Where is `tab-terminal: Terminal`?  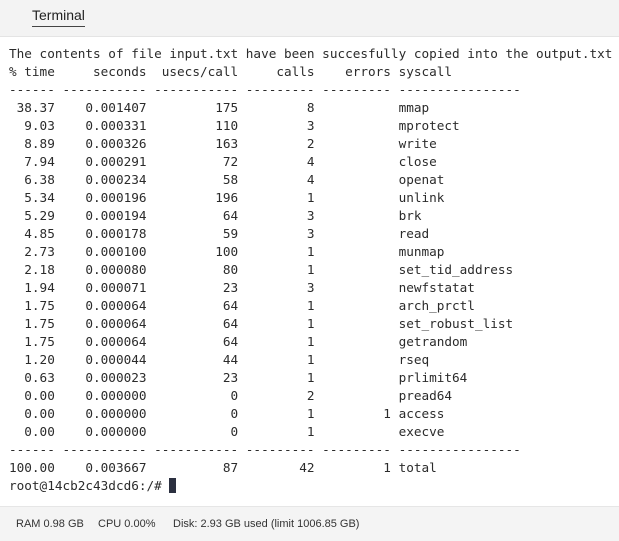 tab-terminal: Terminal is located at coordinates (58, 17).